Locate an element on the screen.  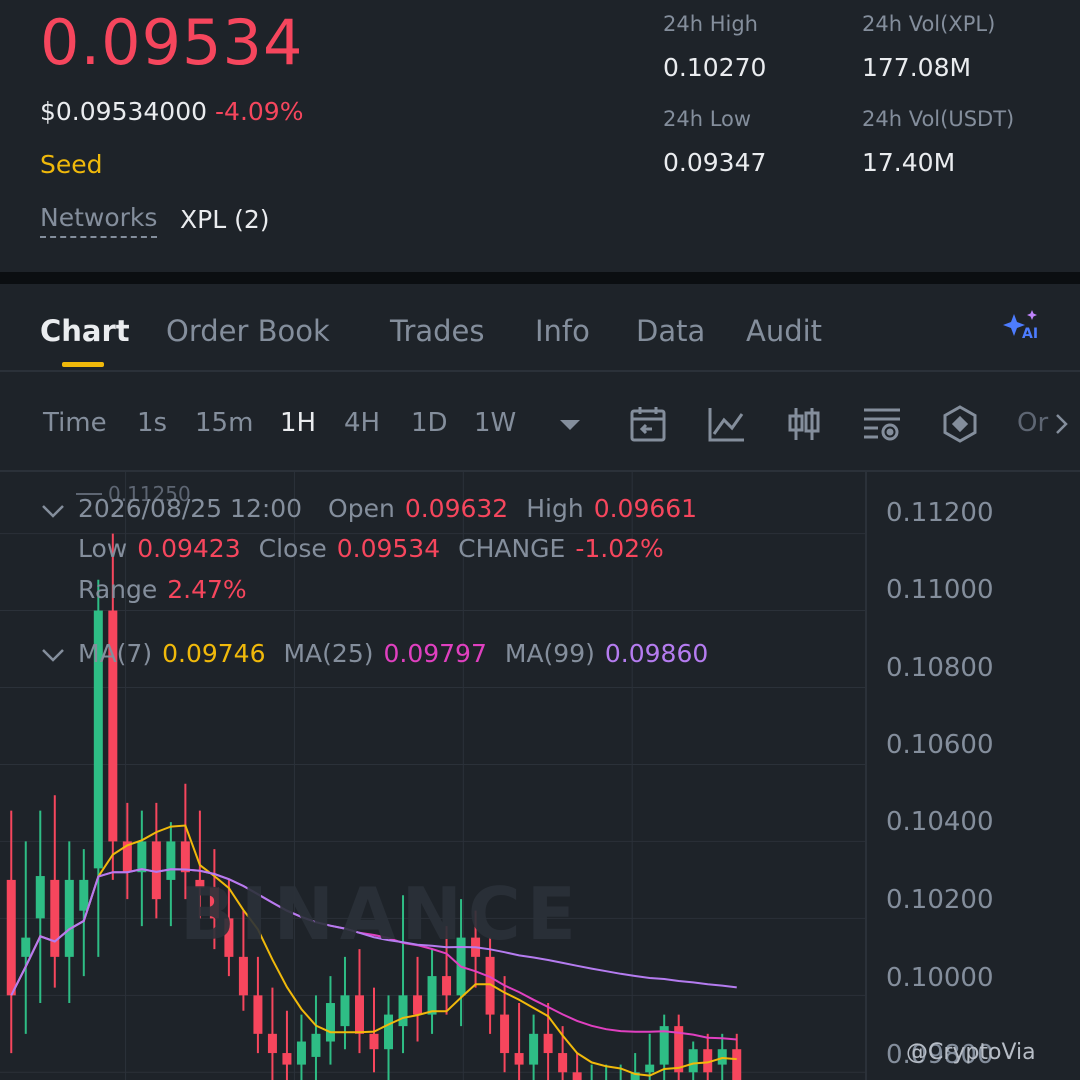
tab-order-book: Order Book is located at coordinates (248, 331).